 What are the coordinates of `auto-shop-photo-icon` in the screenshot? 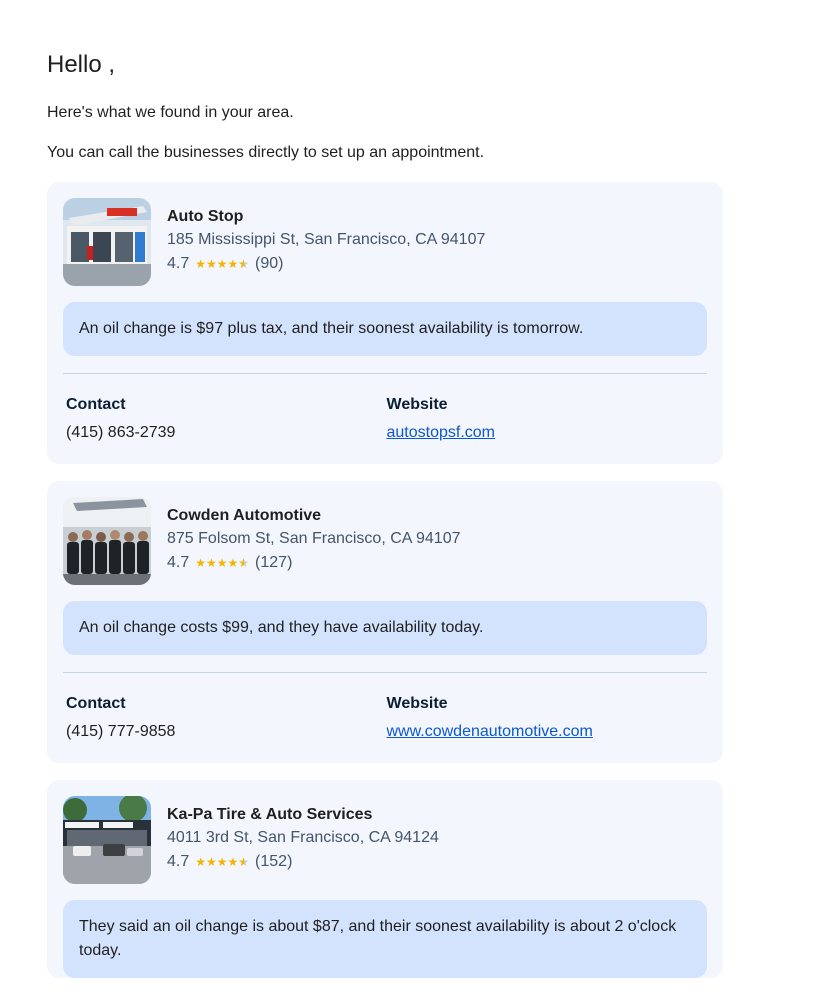 It's located at (107, 242).